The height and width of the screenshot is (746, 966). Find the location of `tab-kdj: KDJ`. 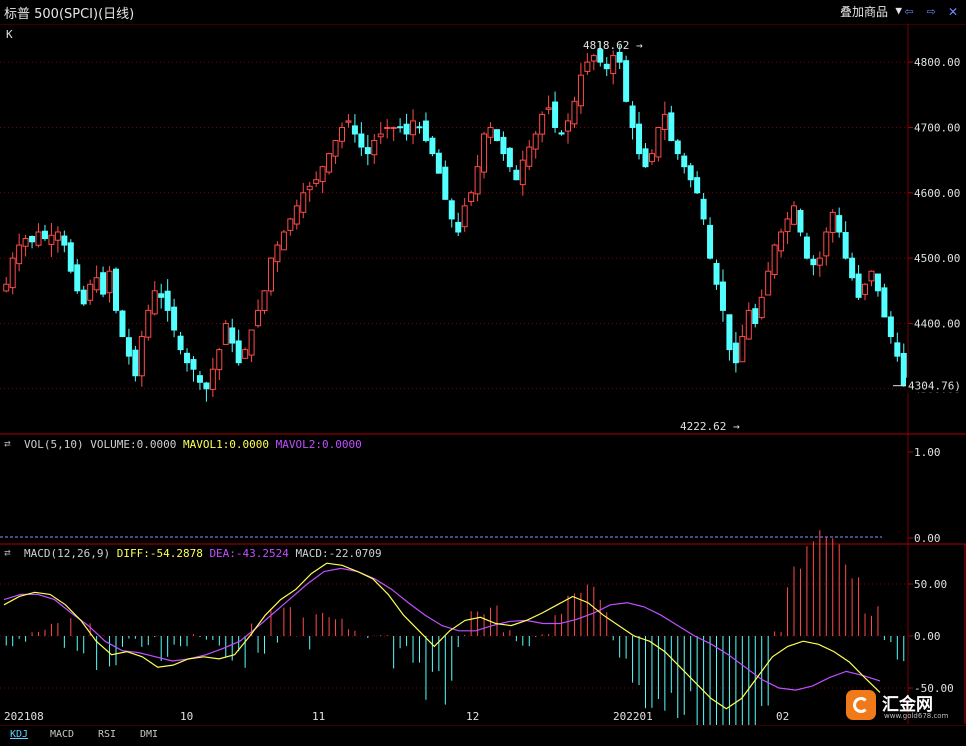

tab-kdj: KDJ is located at coordinates (19, 734).